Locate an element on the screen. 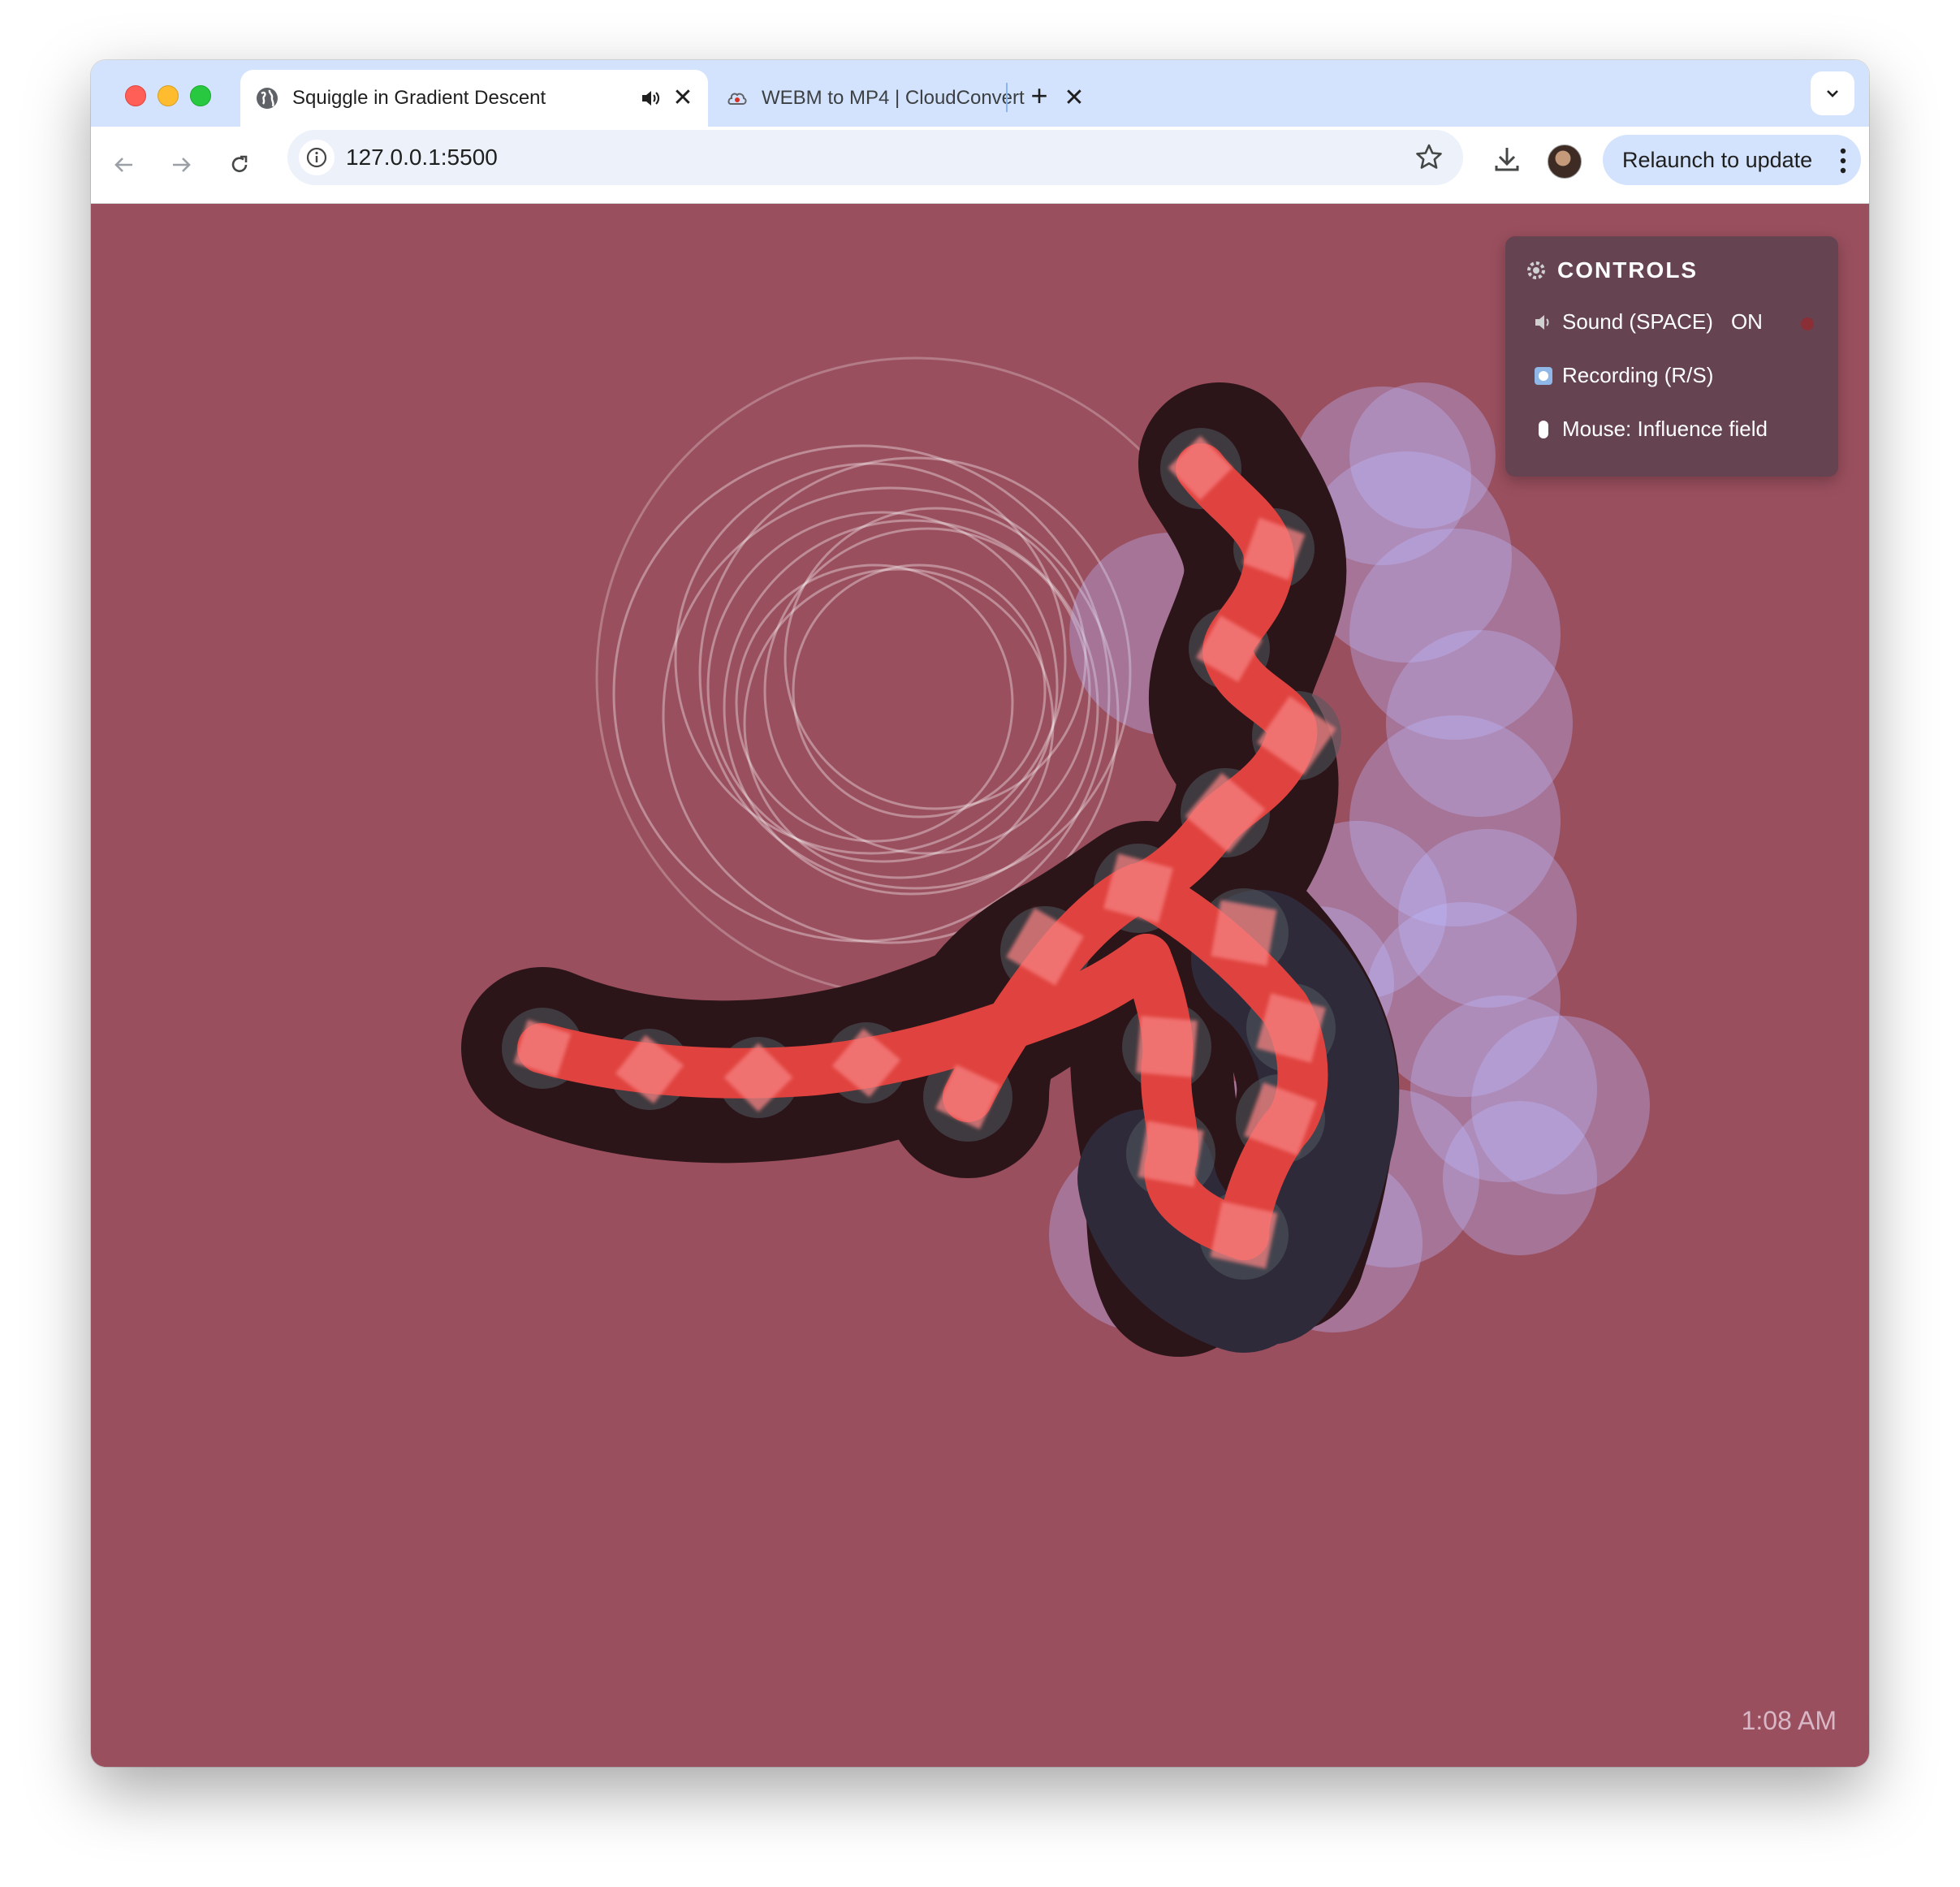 This screenshot has width=1960, height=1887. sound-state: ON is located at coordinates (1746, 321).